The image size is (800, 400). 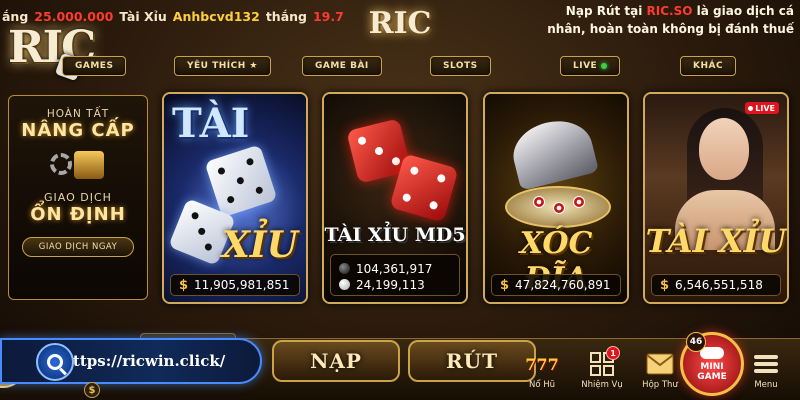 I want to click on jackpot-display: $ 47,824,760,891, so click(x=556, y=285).